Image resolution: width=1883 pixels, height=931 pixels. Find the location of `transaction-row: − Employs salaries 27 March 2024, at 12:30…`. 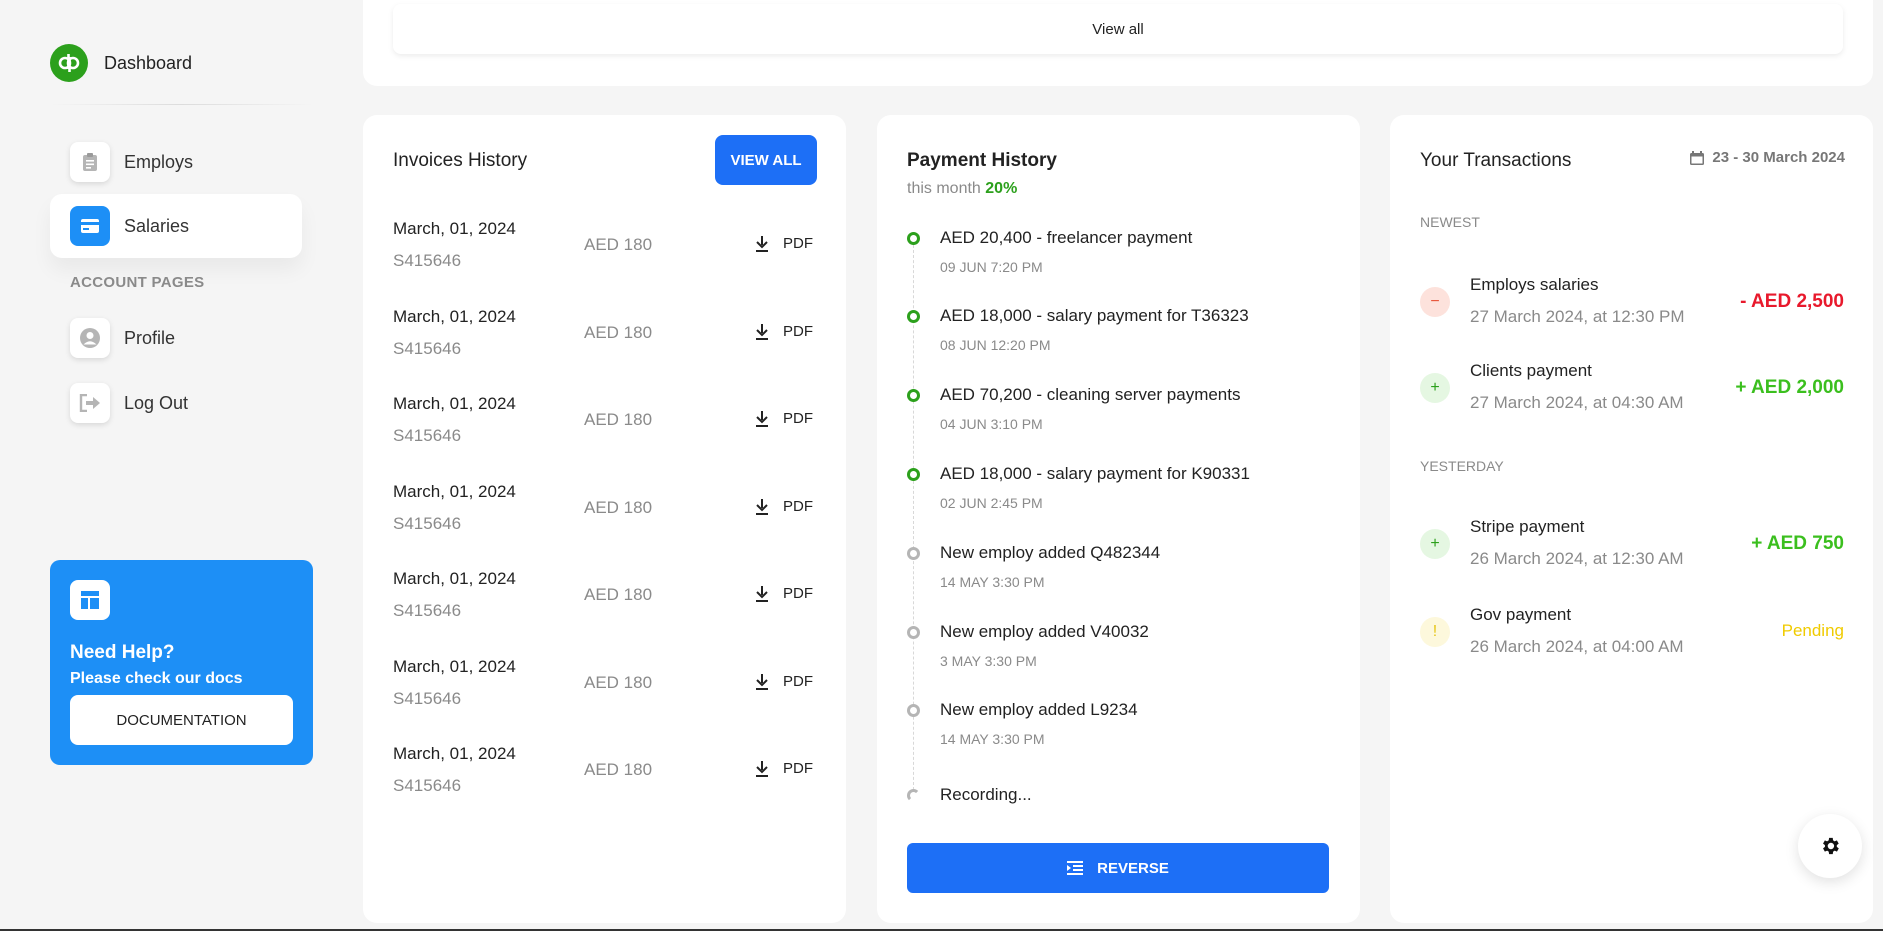

transaction-row: − Employs salaries 27 March 2024, at 12:30… is located at coordinates (1632, 310).